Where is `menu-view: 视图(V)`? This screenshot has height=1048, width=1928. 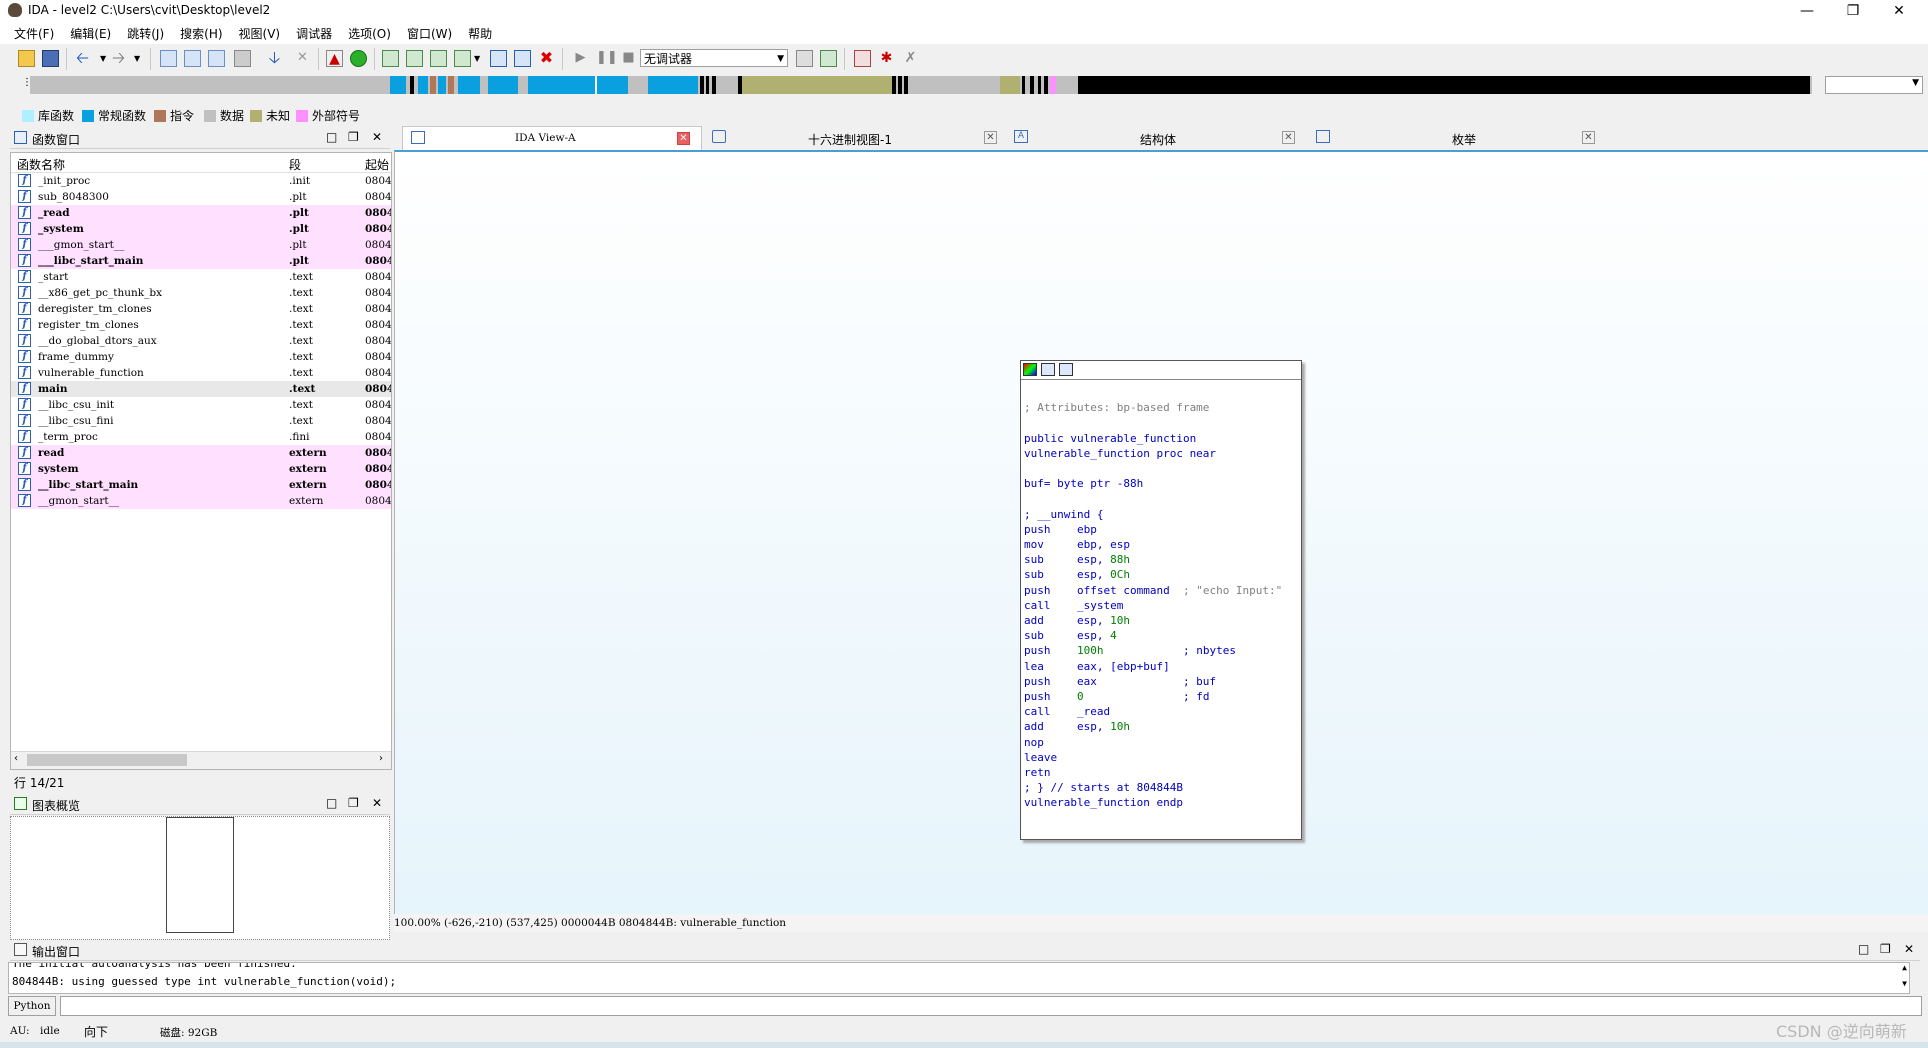 menu-view: 视图(V) is located at coordinates (260, 32).